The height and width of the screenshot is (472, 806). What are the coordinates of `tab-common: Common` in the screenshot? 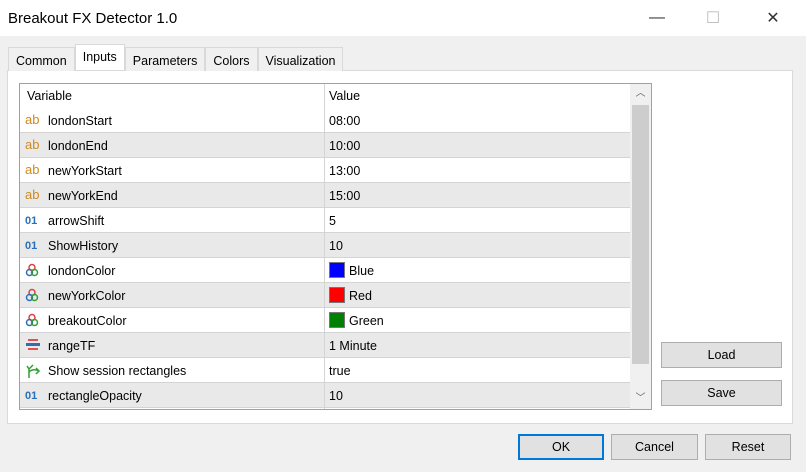 It's located at (41, 59).